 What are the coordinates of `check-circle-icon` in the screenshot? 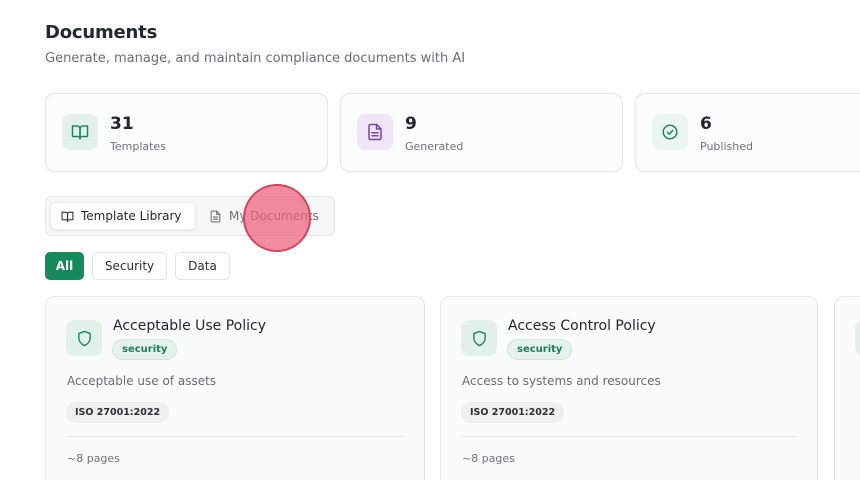 It's located at (670, 132).